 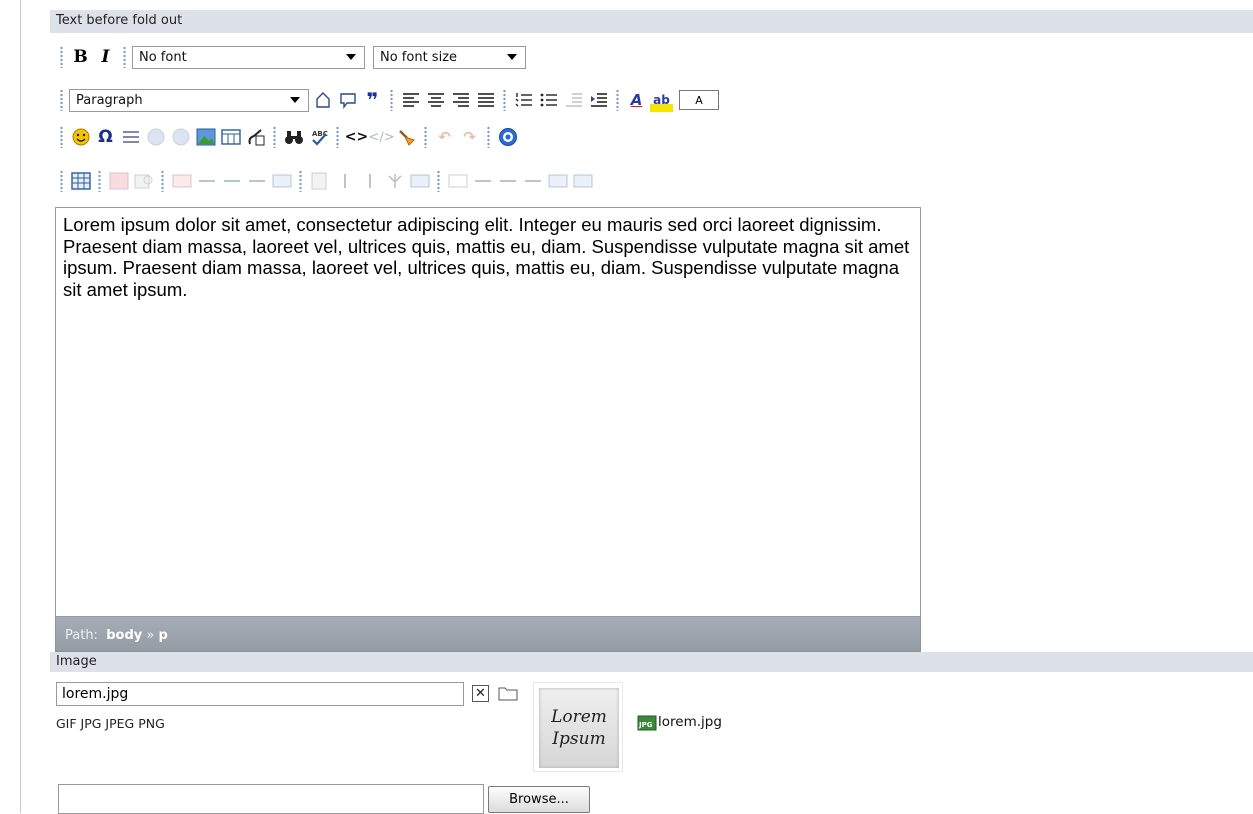 I want to click on table-row-grid-button, so click(x=557, y=181).